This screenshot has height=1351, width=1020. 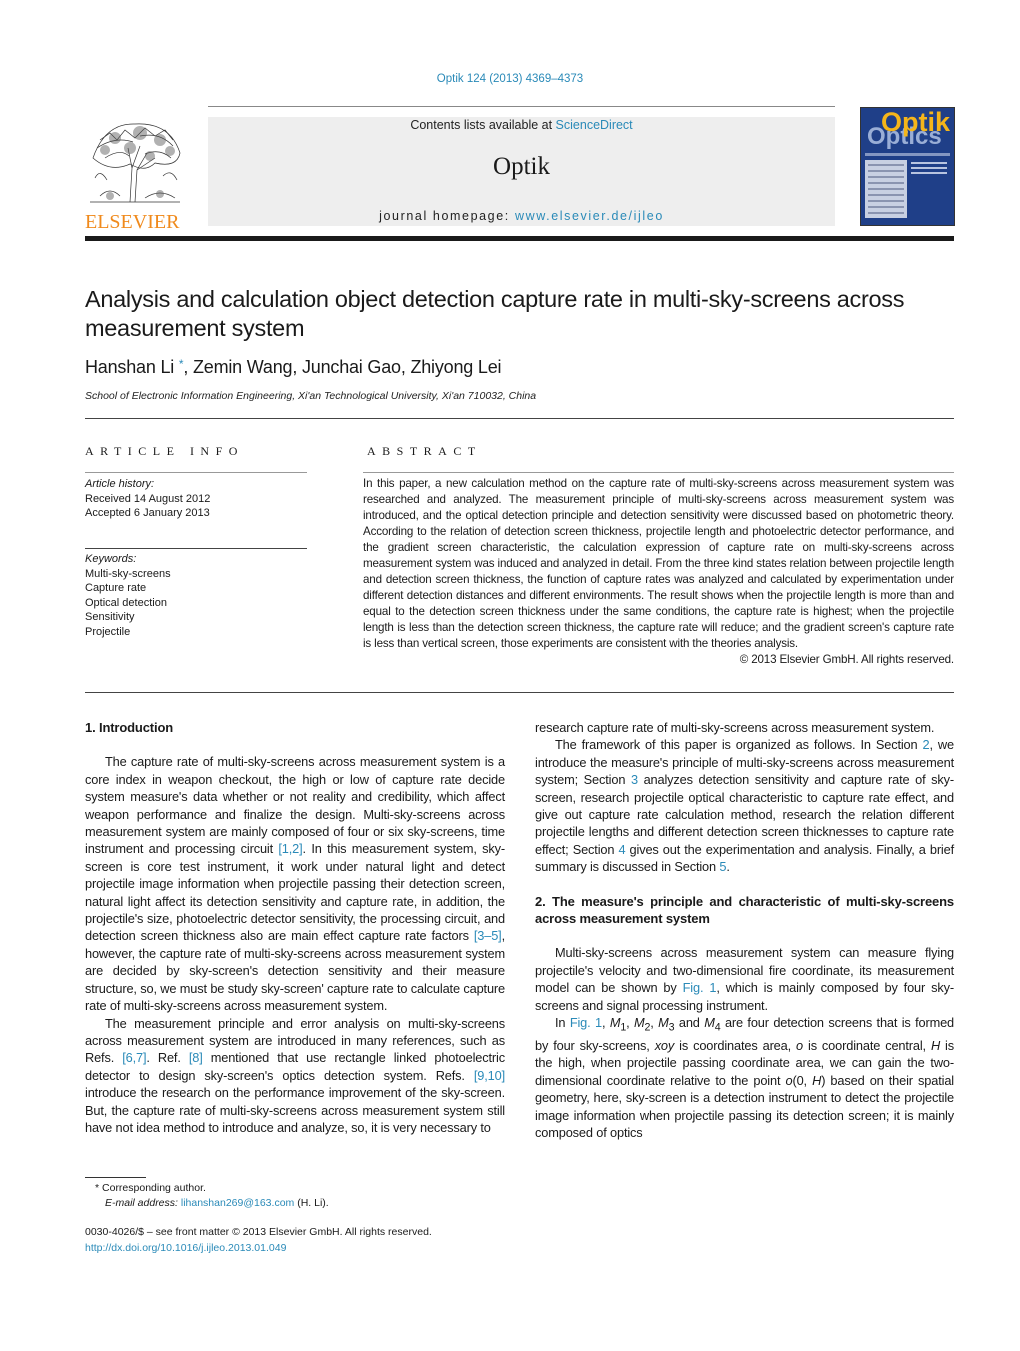 What do you see at coordinates (128, 573) in the screenshot?
I see `keyword-item: Multi-sky-screens` at bounding box center [128, 573].